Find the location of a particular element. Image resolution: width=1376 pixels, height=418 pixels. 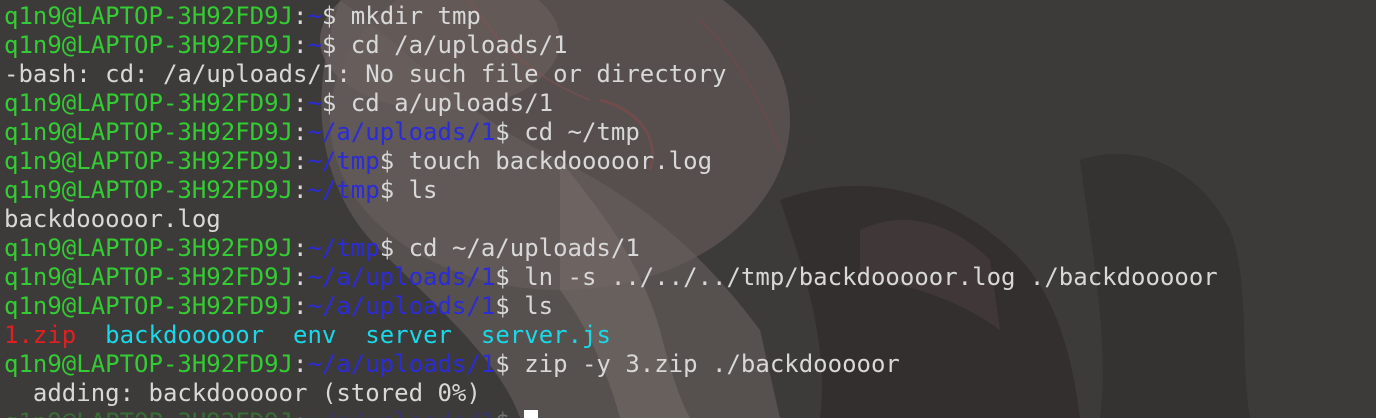

prompt-line: q1n9@LAPTOP-3H92FD9J:~/a/uploads/1$ ls is located at coordinates (611, 306).